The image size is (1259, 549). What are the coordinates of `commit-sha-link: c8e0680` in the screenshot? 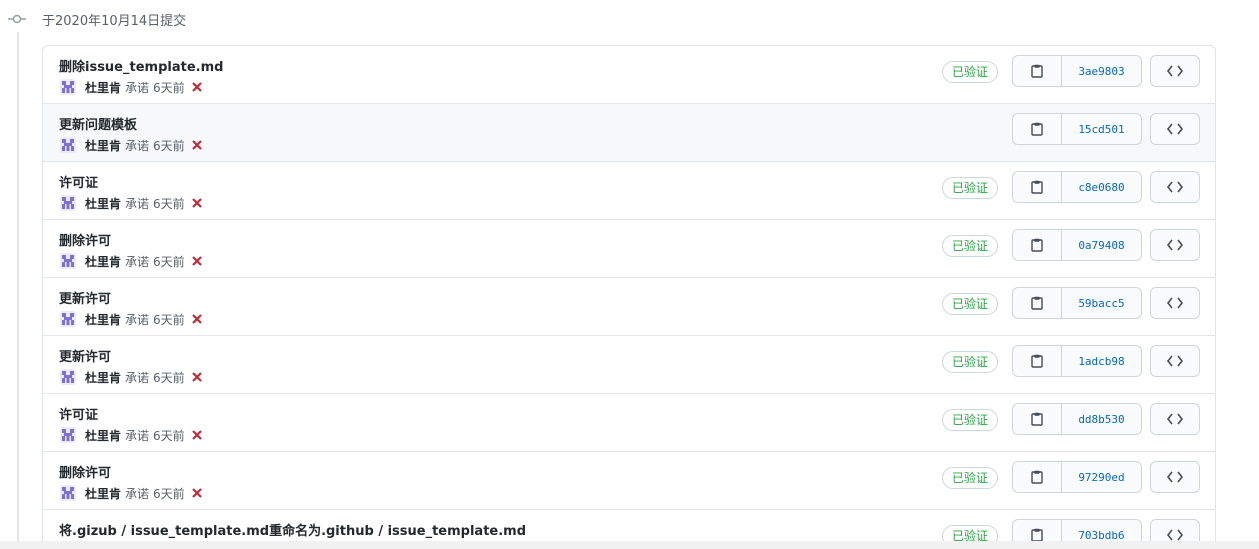 It's located at (1102, 187).